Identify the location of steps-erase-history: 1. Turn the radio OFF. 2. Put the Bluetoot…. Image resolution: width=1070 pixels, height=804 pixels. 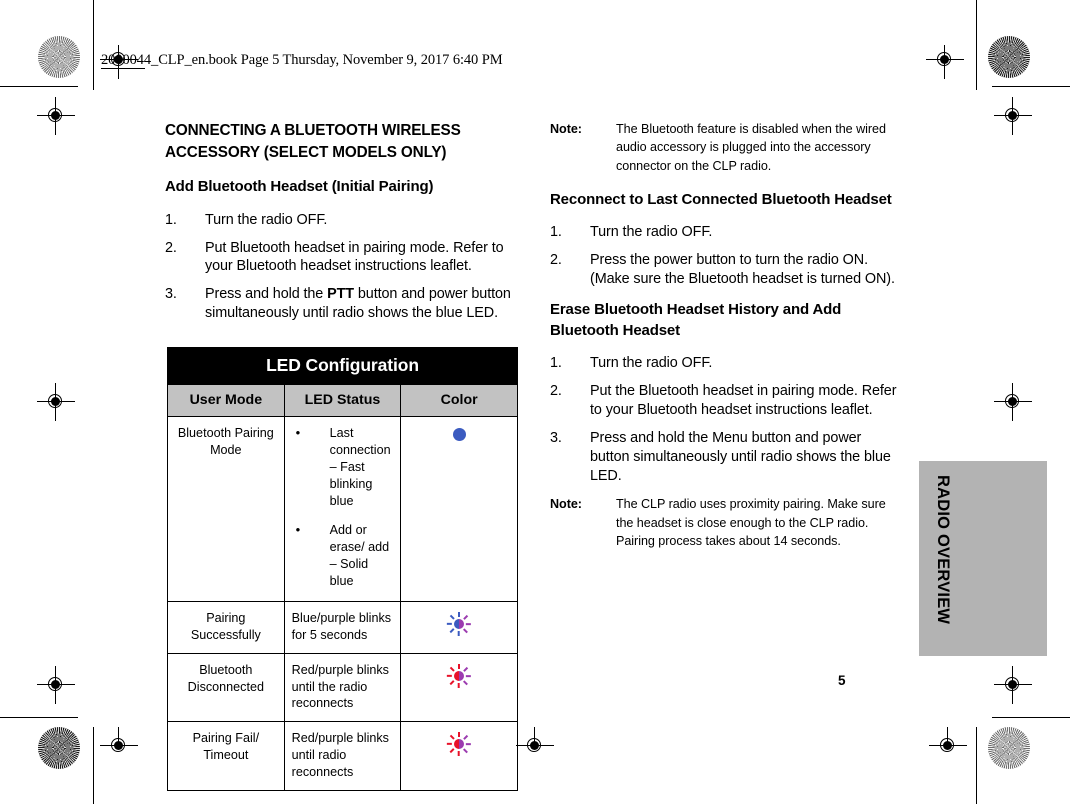
(727, 419).